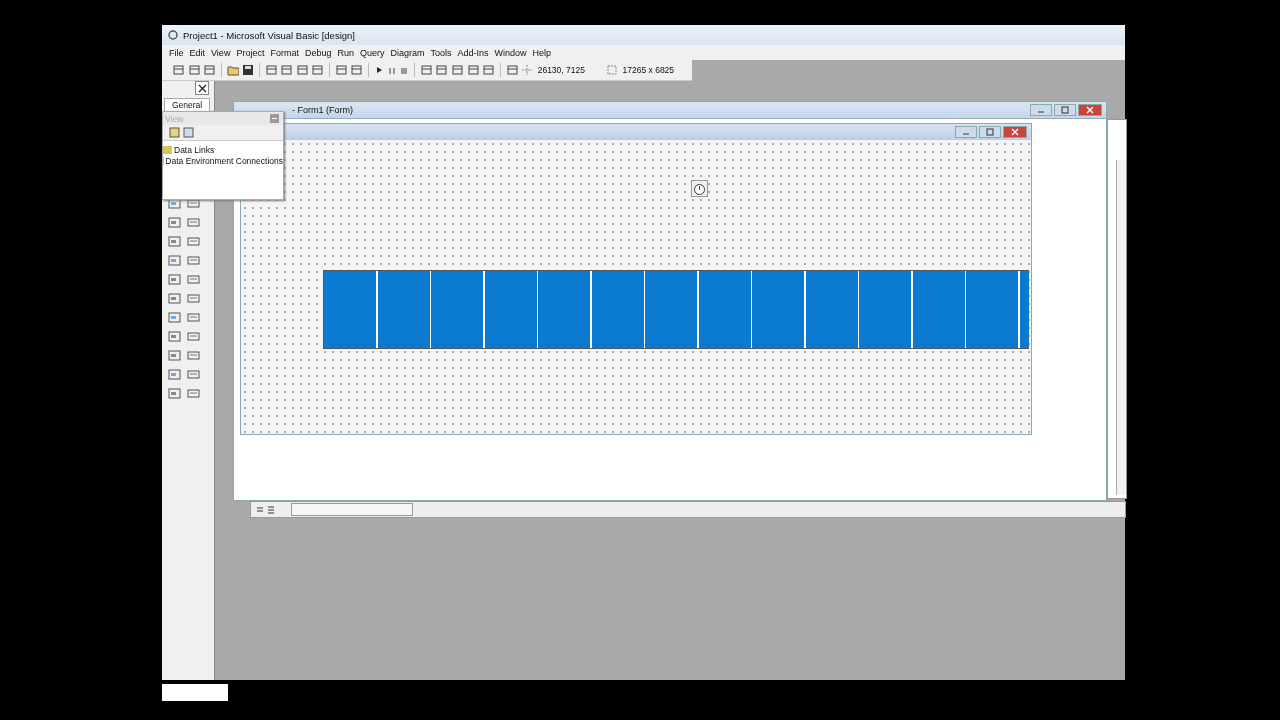 The height and width of the screenshot is (720, 1280). What do you see at coordinates (372, 52) in the screenshot?
I see `menu-item: Query` at bounding box center [372, 52].